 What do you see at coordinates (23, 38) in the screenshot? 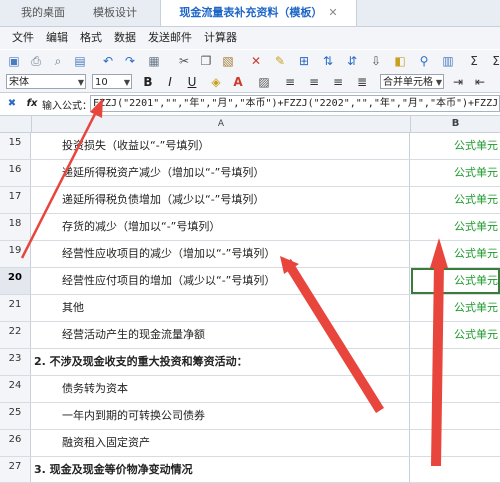
I see `menu-file: 文件` at bounding box center [23, 38].